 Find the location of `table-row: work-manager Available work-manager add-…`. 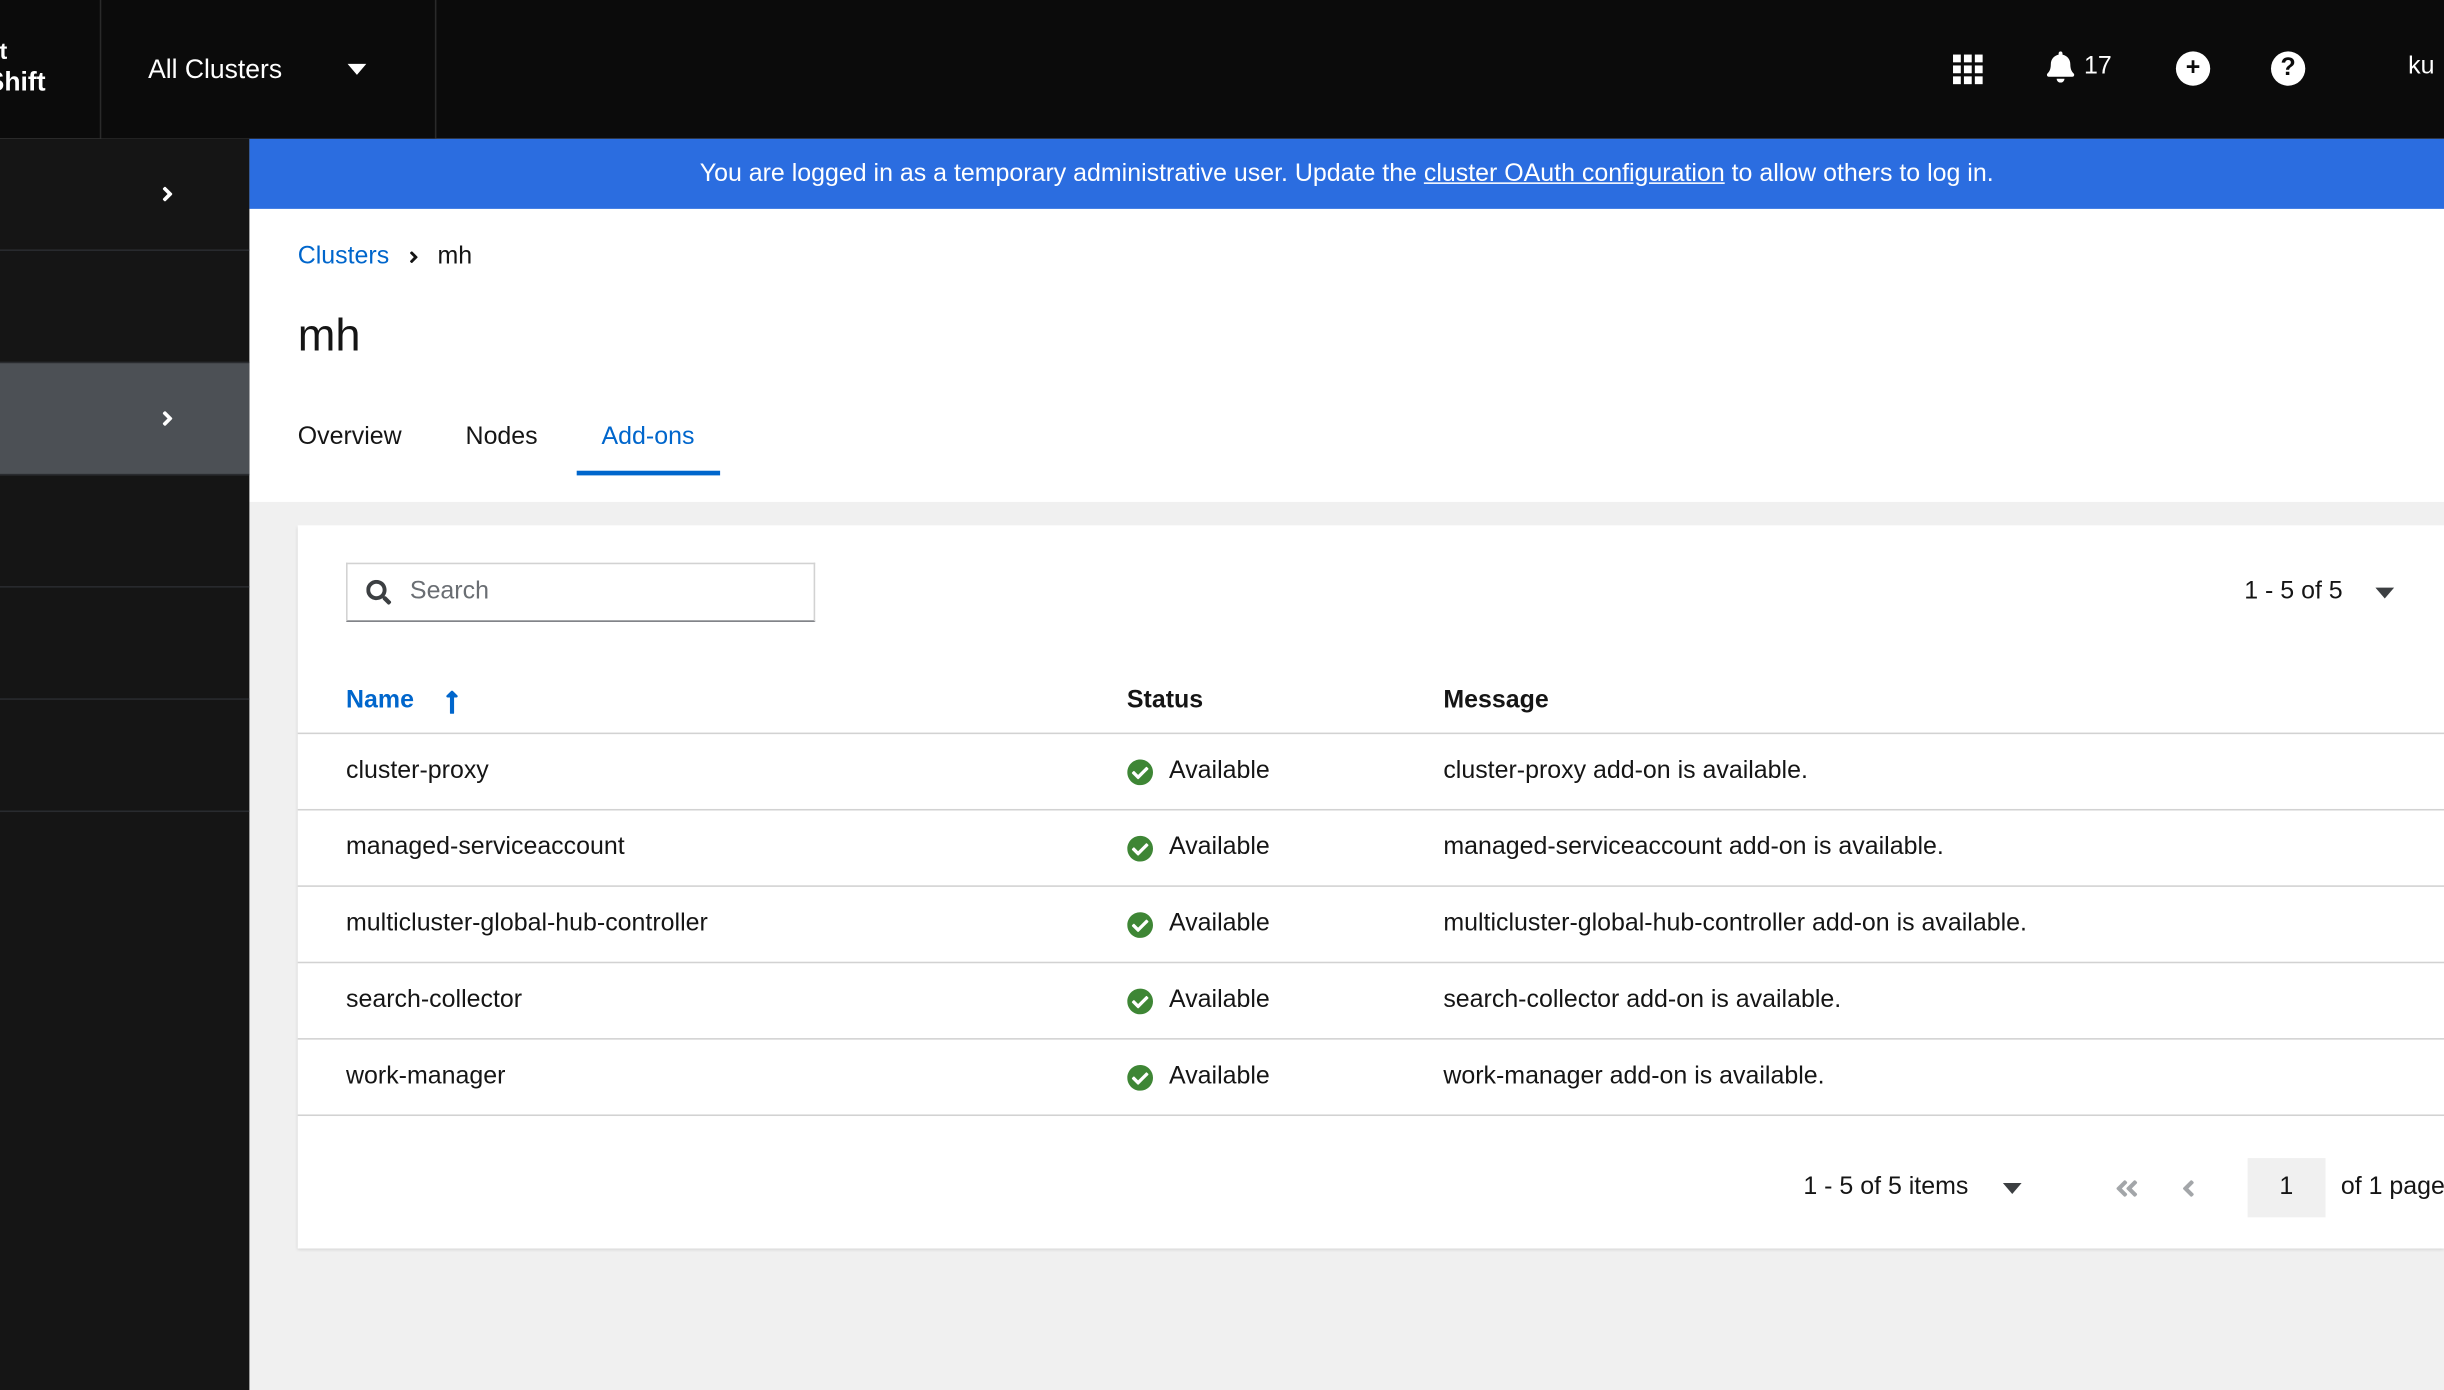

table-row: work-manager Available work-manager add-… is located at coordinates (1370, 1078).